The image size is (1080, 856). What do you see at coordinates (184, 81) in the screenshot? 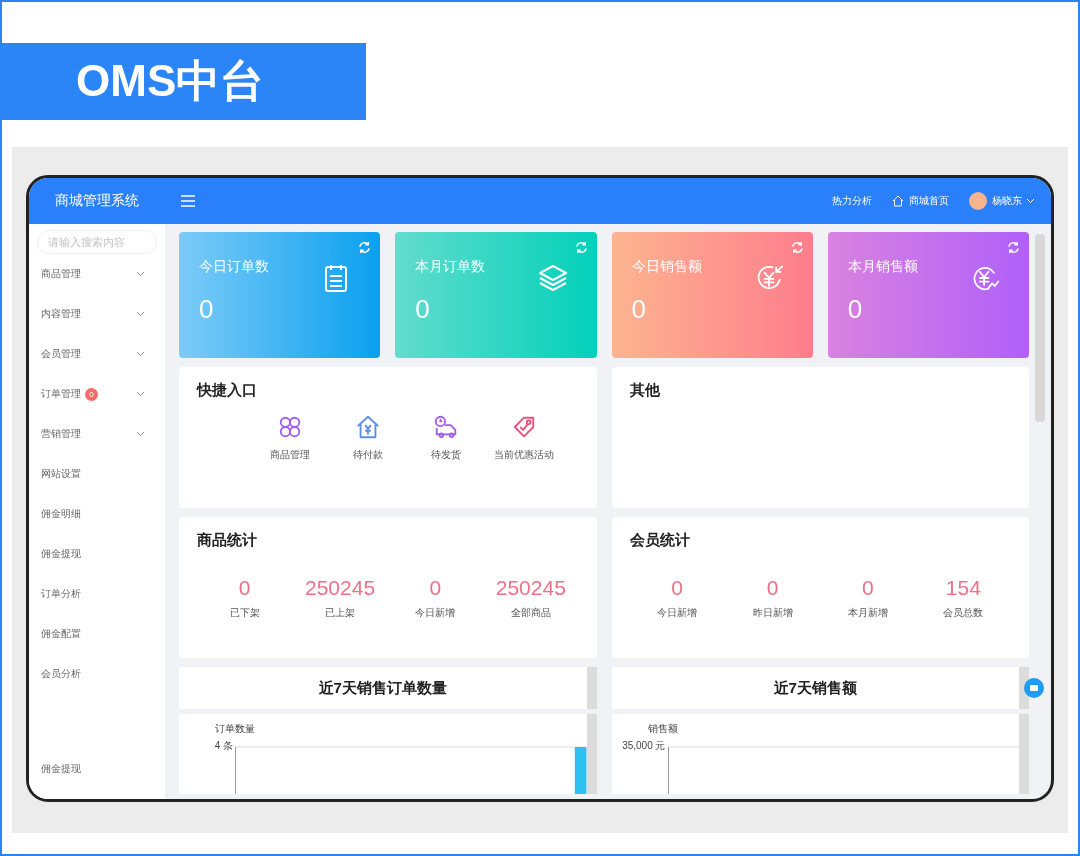
I see `banner-title: OMS中台` at bounding box center [184, 81].